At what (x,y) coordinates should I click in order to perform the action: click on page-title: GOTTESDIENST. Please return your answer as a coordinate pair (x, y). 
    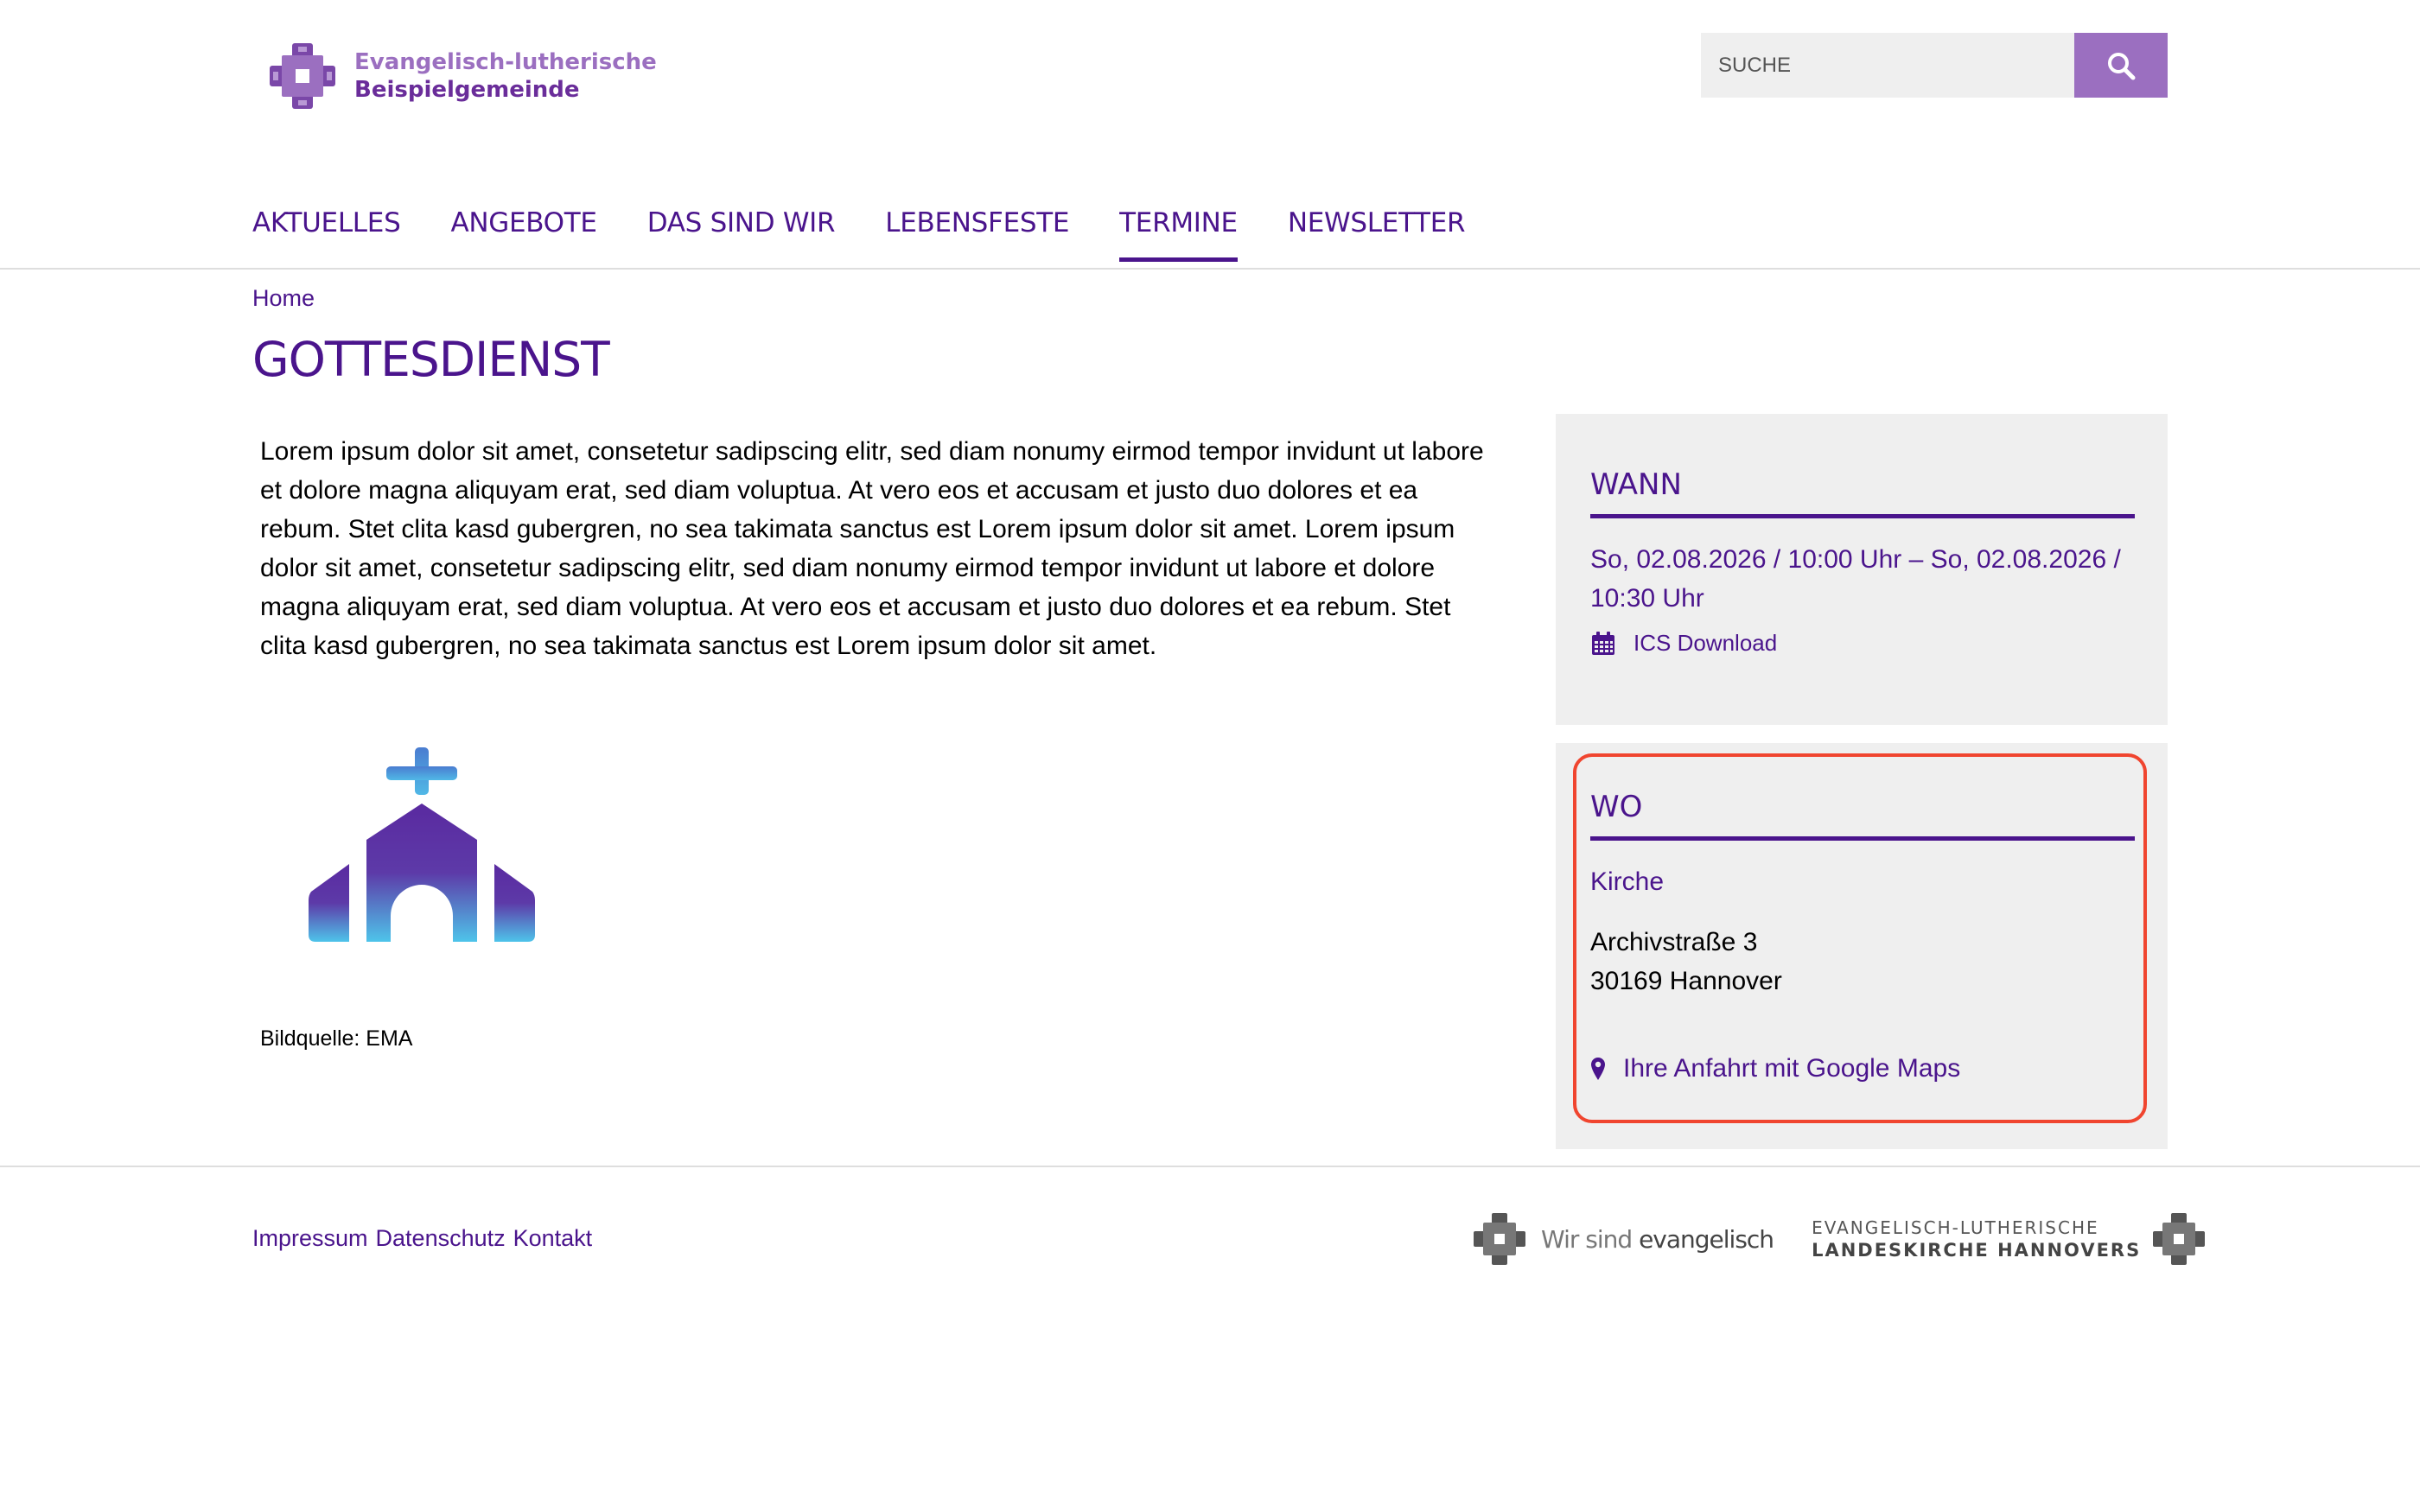
    Looking at the image, I should click on (431, 359).